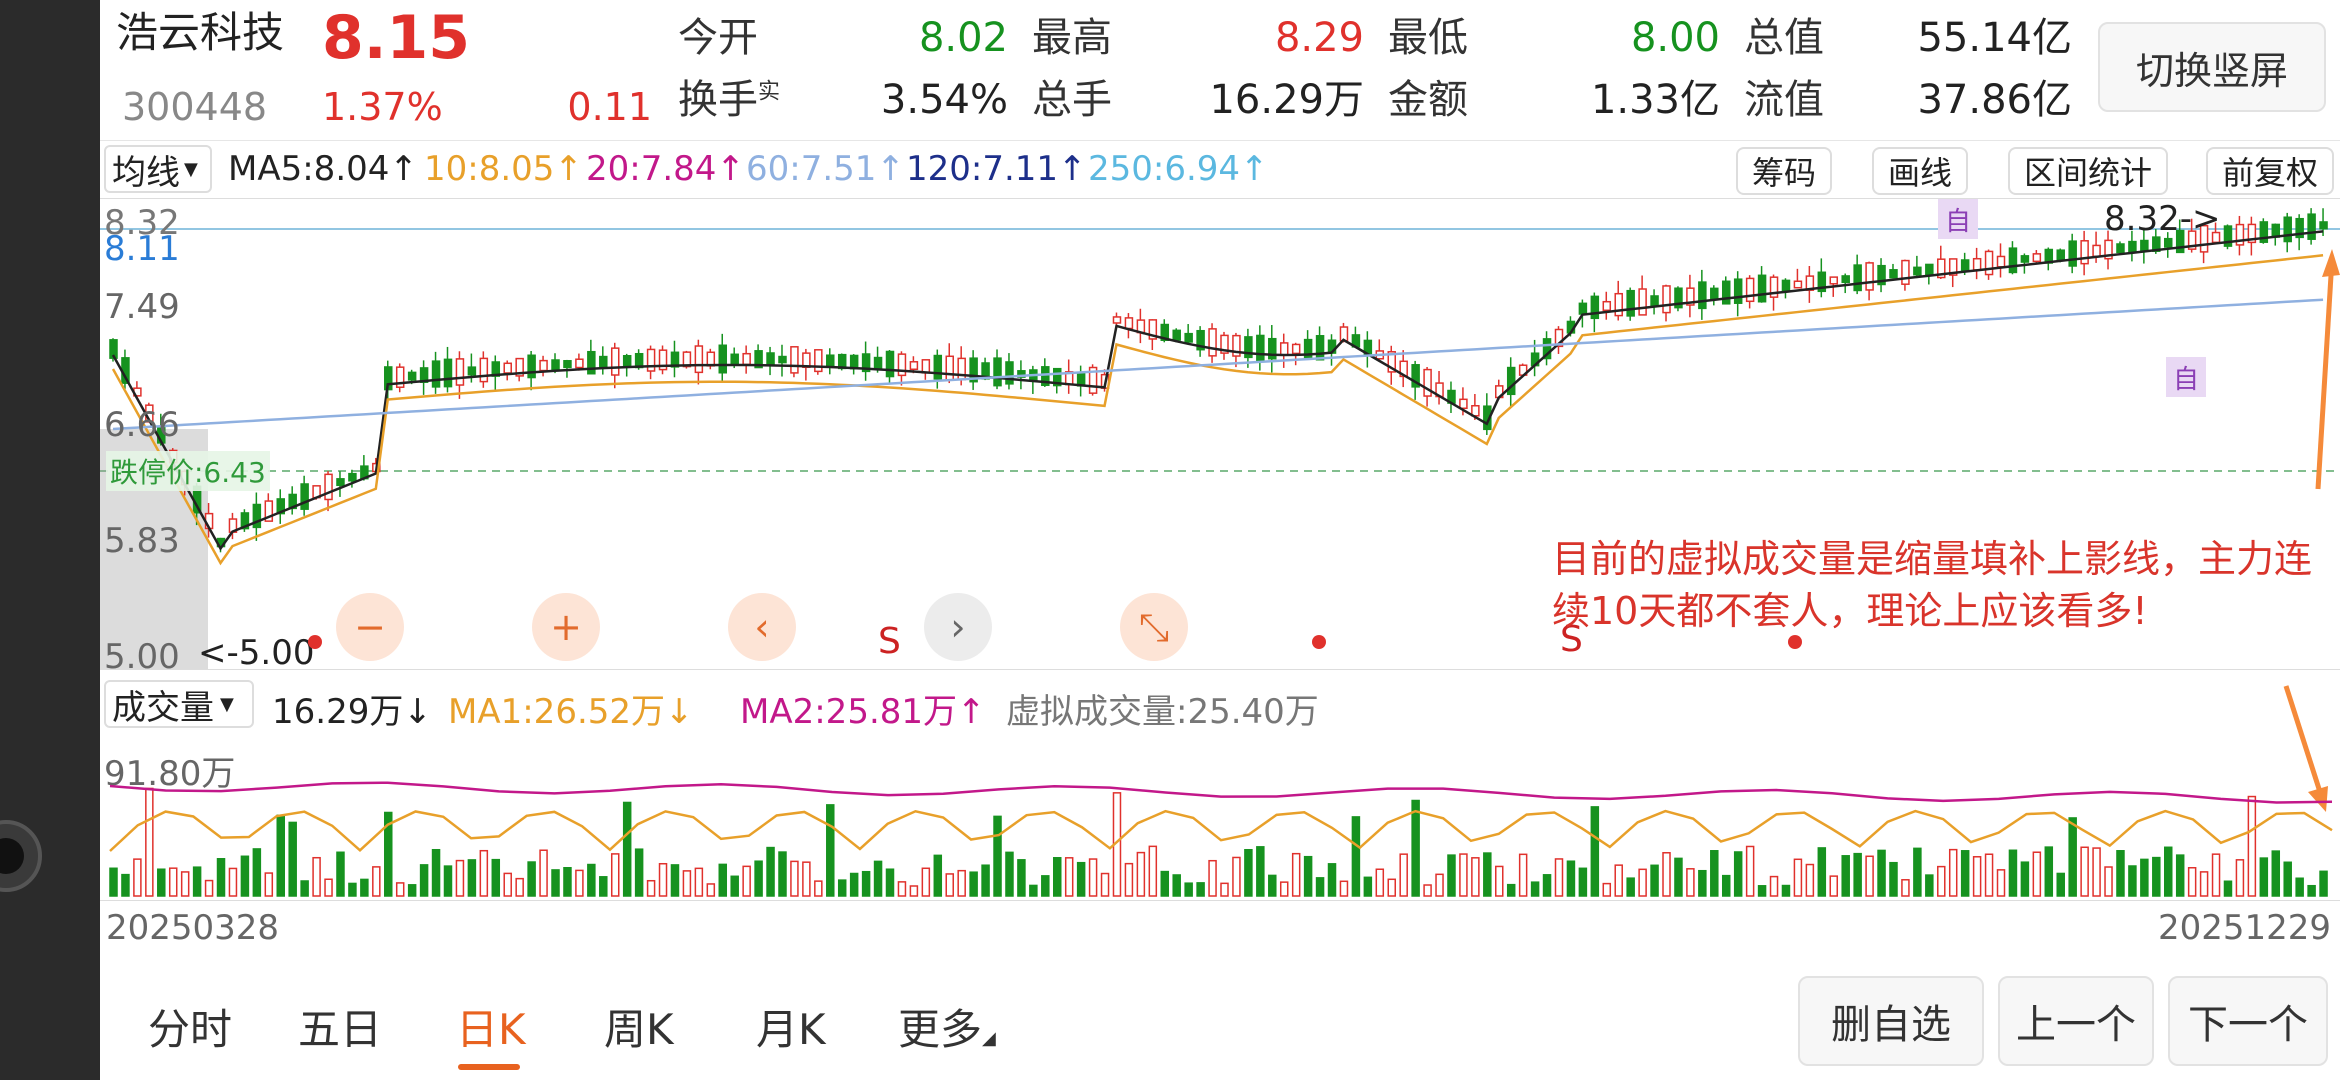  What do you see at coordinates (491, 1026) in the screenshot?
I see `tab-daily-k: 日K` at bounding box center [491, 1026].